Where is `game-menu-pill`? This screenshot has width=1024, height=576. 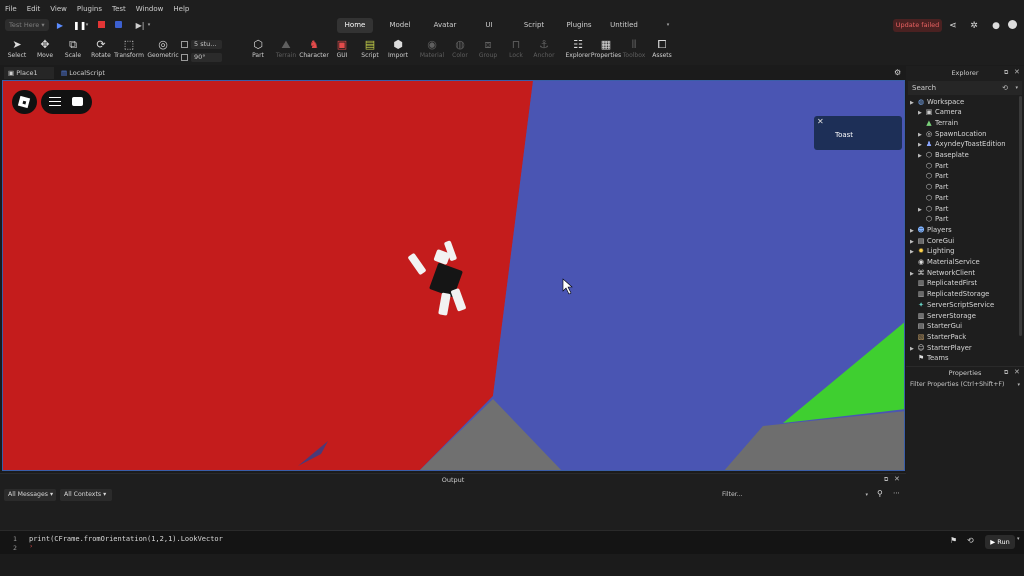
game-menu-pill is located at coordinates (66, 102).